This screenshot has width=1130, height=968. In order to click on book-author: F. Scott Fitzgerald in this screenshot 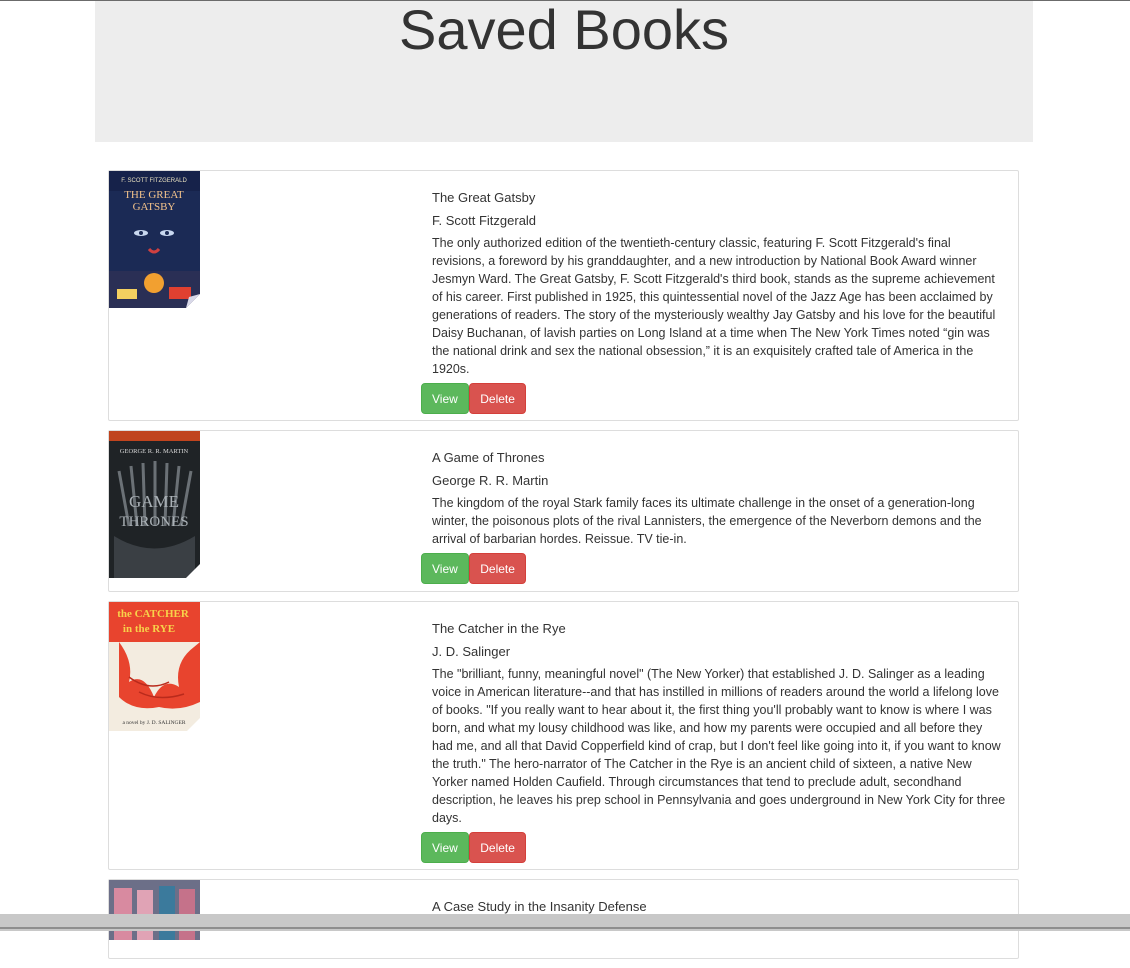, I will do `click(484, 220)`.